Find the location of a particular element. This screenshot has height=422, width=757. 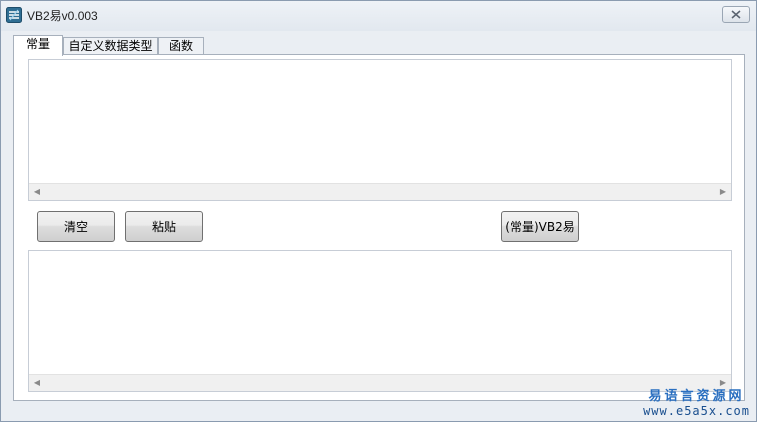

convert-button: (常量)VB2易 is located at coordinates (540, 226).